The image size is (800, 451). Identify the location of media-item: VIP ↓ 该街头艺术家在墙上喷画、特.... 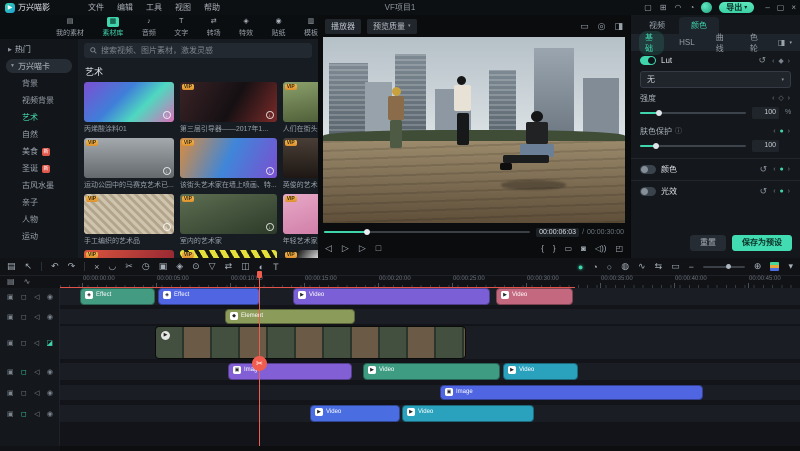
(228, 163).